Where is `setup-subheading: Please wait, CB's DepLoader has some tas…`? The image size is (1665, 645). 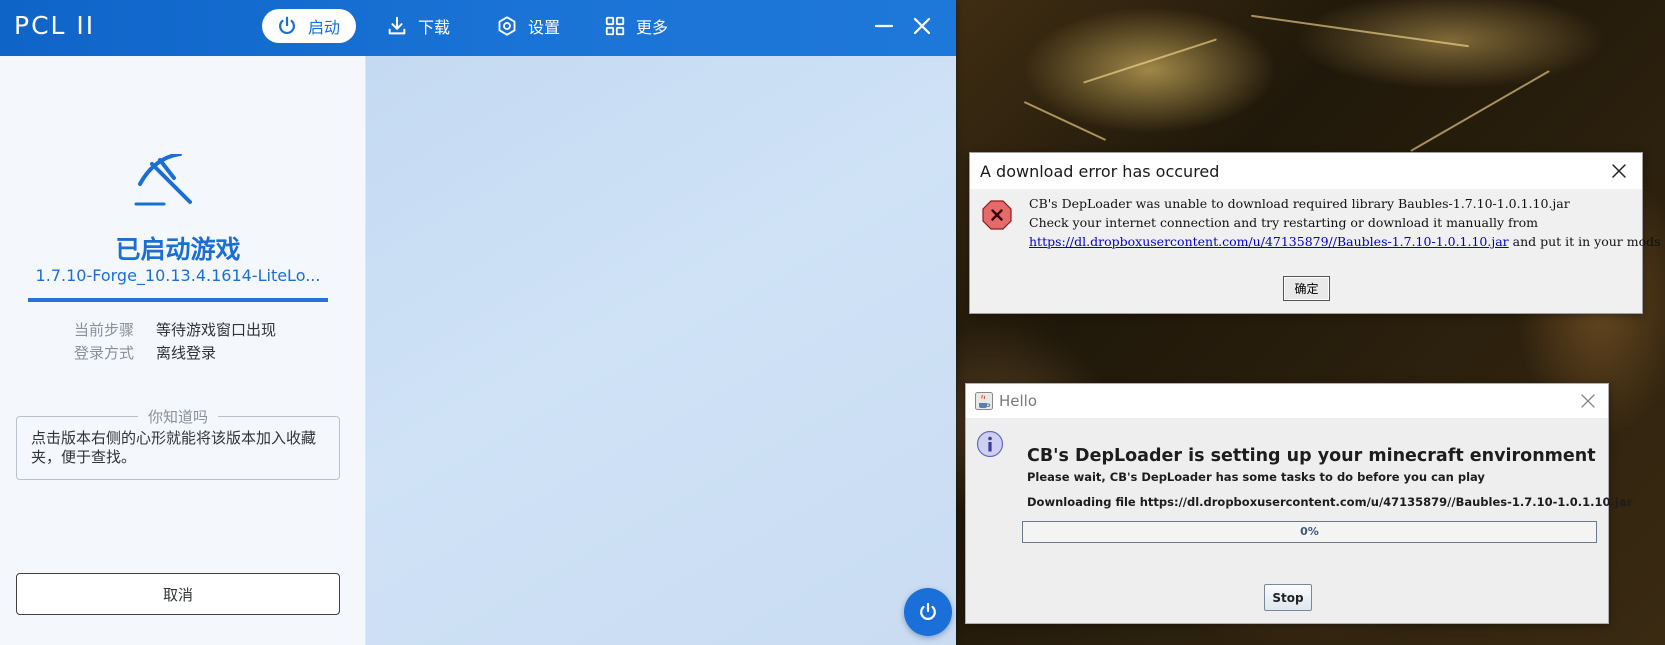 setup-subheading: Please wait, CB's DepLoader has some tas… is located at coordinates (1256, 477).